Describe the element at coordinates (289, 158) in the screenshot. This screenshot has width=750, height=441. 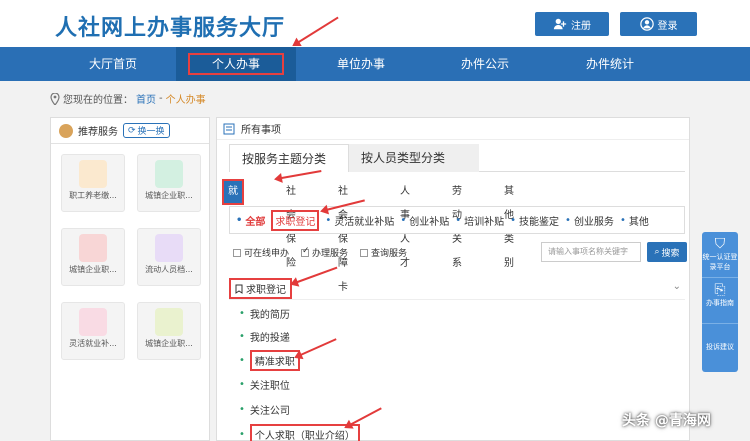
I see `tab-by-theme: 按服务主题分类` at that location.